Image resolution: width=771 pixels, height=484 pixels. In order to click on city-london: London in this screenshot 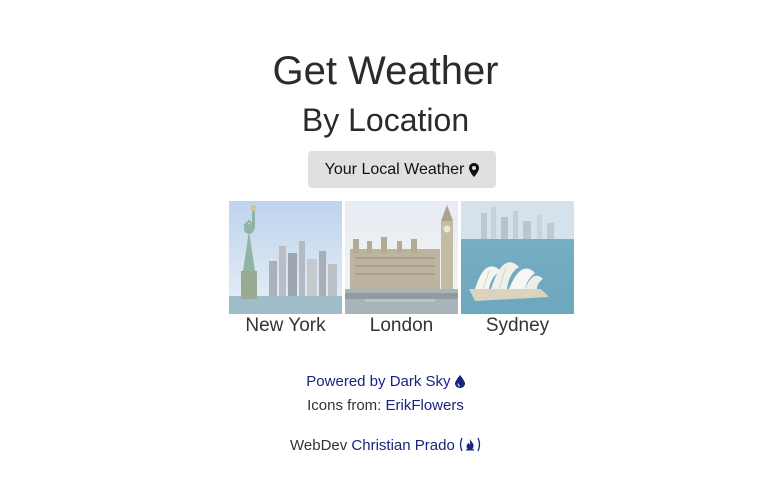, I will do `click(401, 269)`.